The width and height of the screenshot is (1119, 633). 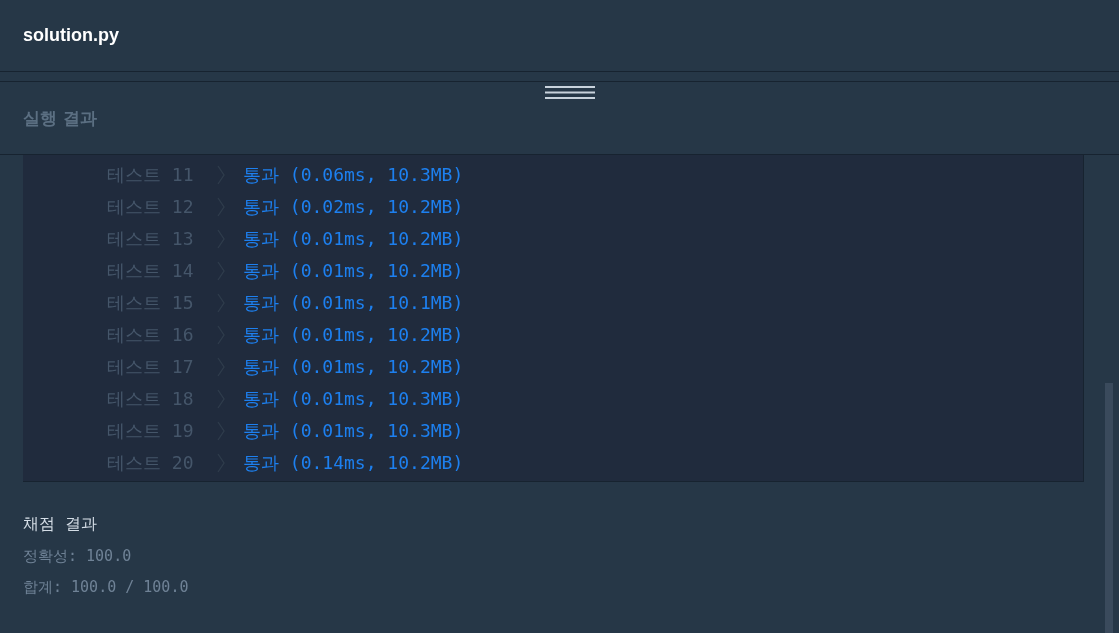 What do you see at coordinates (60, 524) in the screenshot?
I see `grading-title: 채점 결과` at bounding box center [60, 524].